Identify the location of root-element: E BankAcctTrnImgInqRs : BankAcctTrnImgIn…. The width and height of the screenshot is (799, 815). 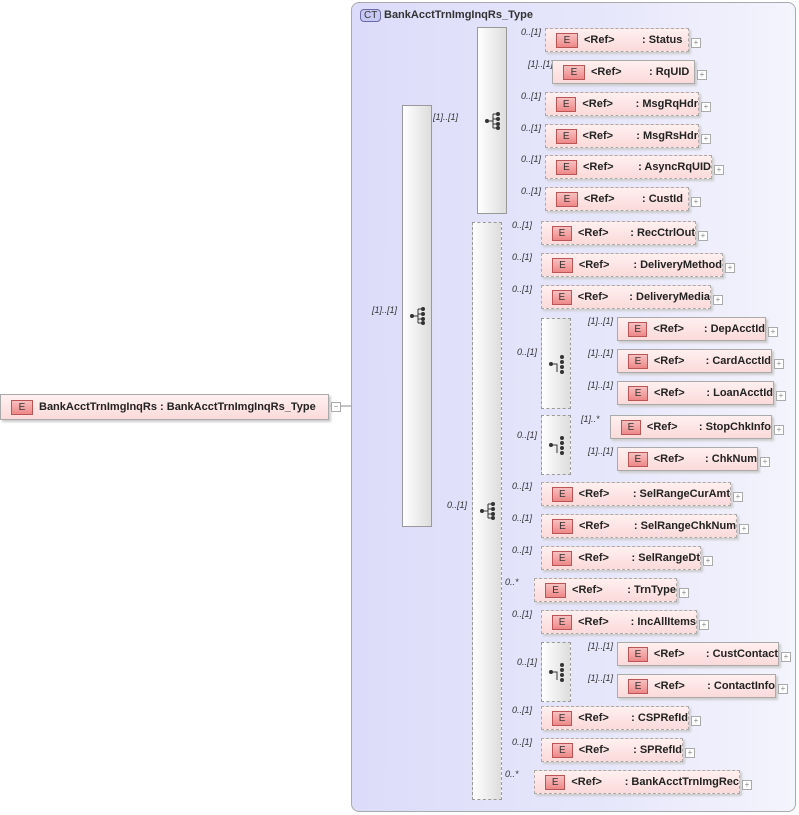
(164, 407).